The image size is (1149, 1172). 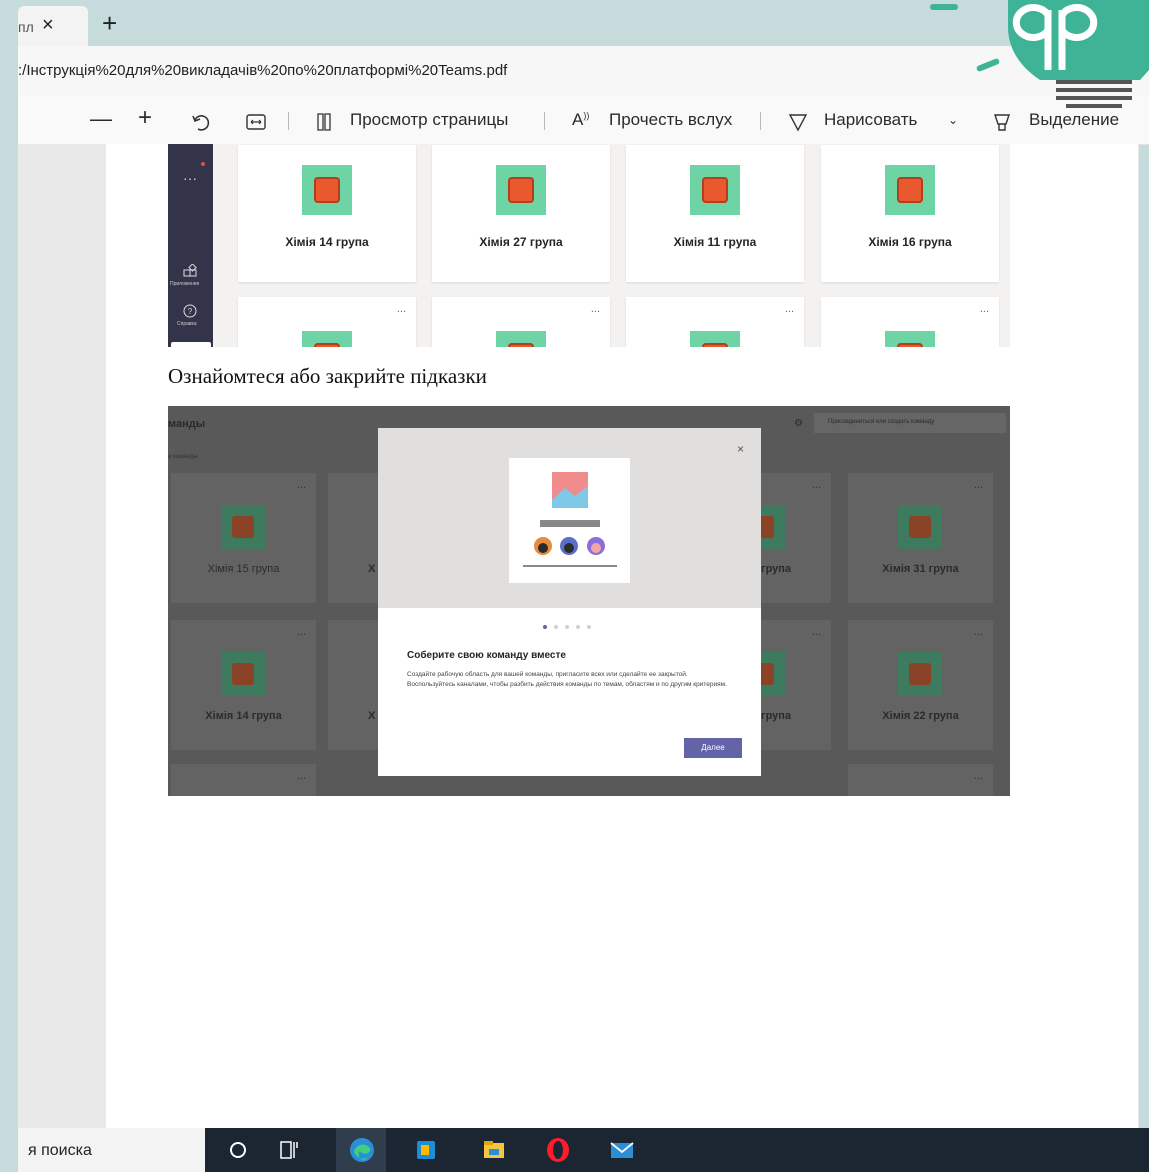 I want to click on team-name: Хімія 31 група, so click(x=920, y=569).